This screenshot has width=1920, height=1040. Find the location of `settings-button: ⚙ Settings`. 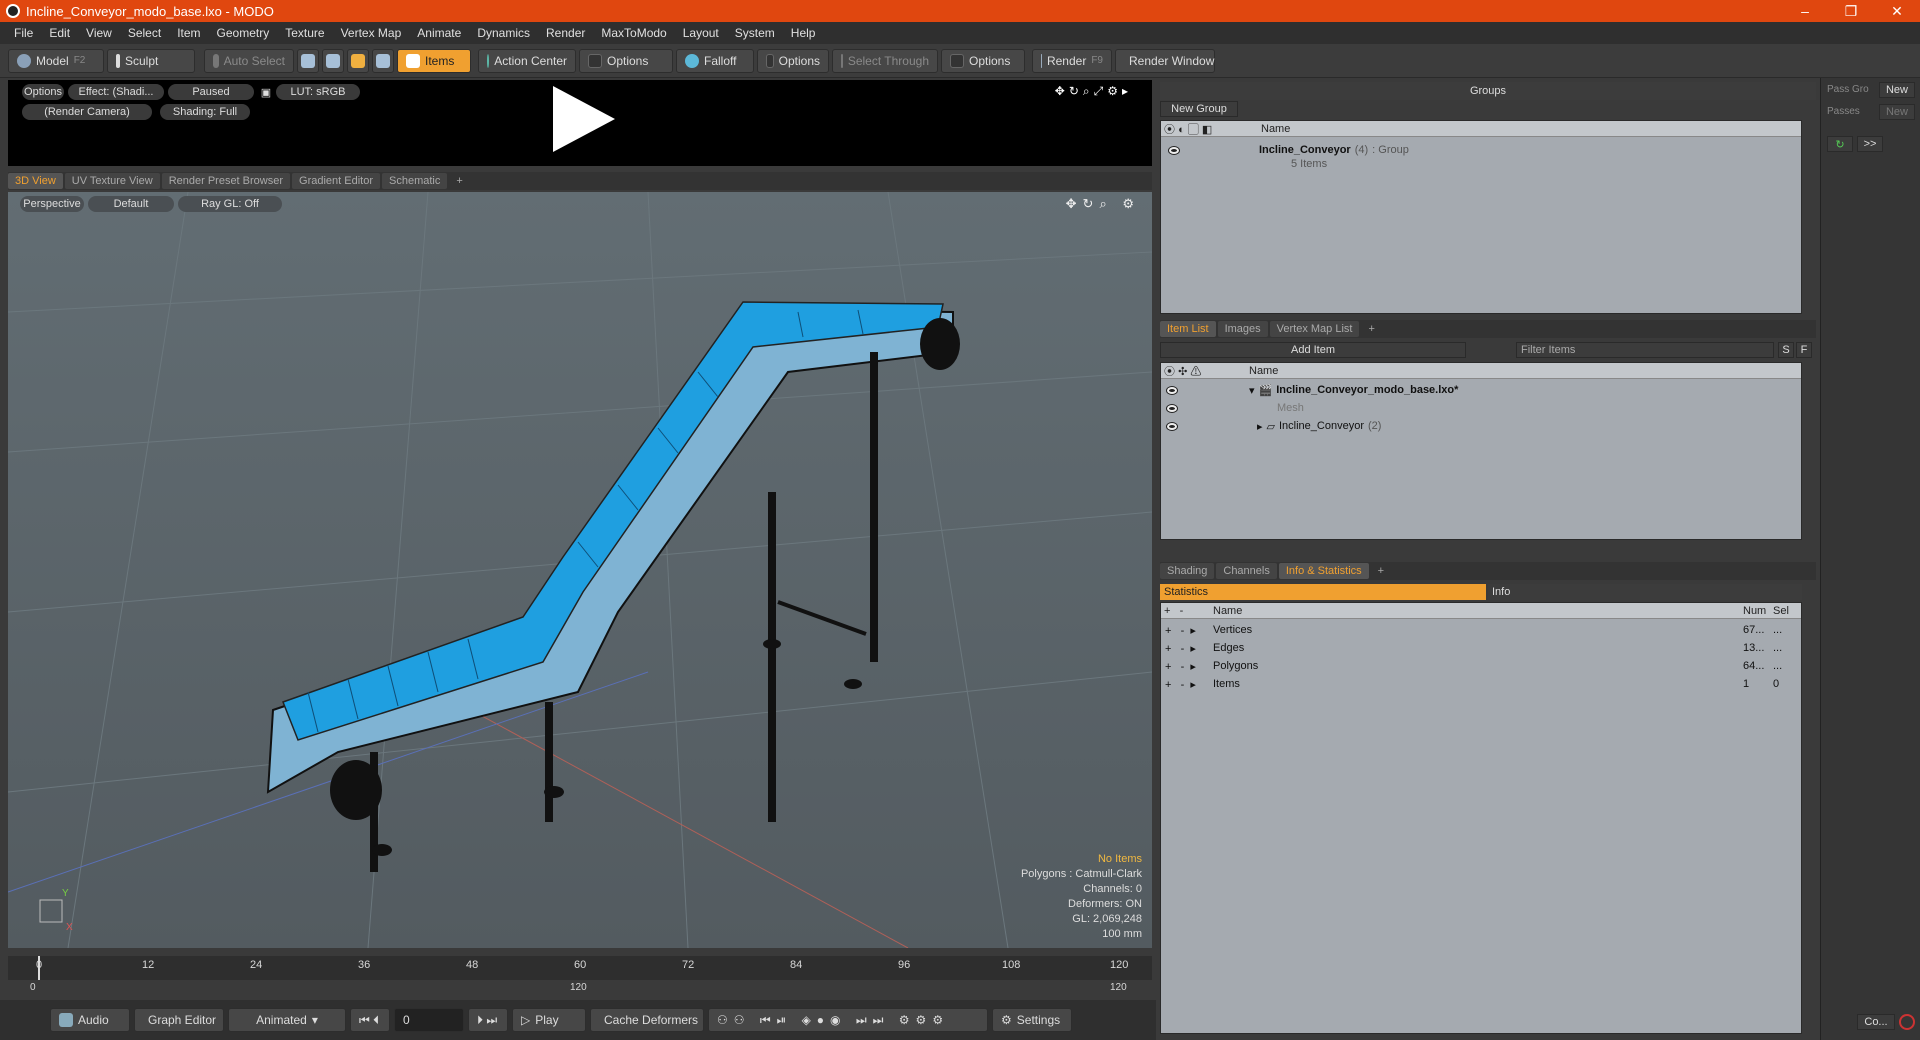

settings-button: ⚙ Settings is located at coordinates (1032, 1020).